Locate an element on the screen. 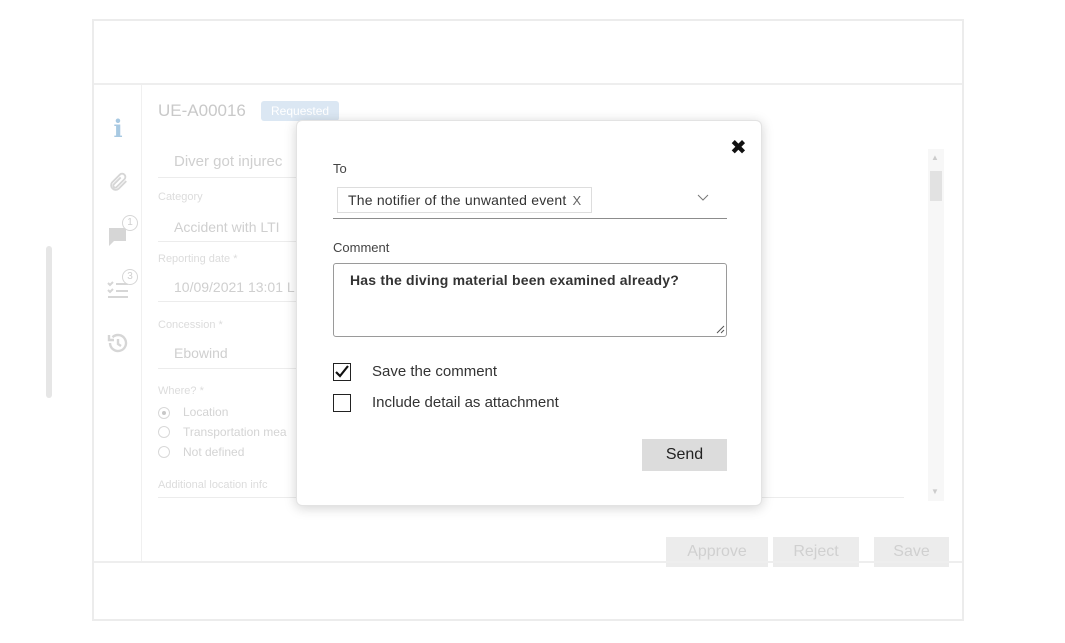  category-label: Category is located at coordinates (180, 197).